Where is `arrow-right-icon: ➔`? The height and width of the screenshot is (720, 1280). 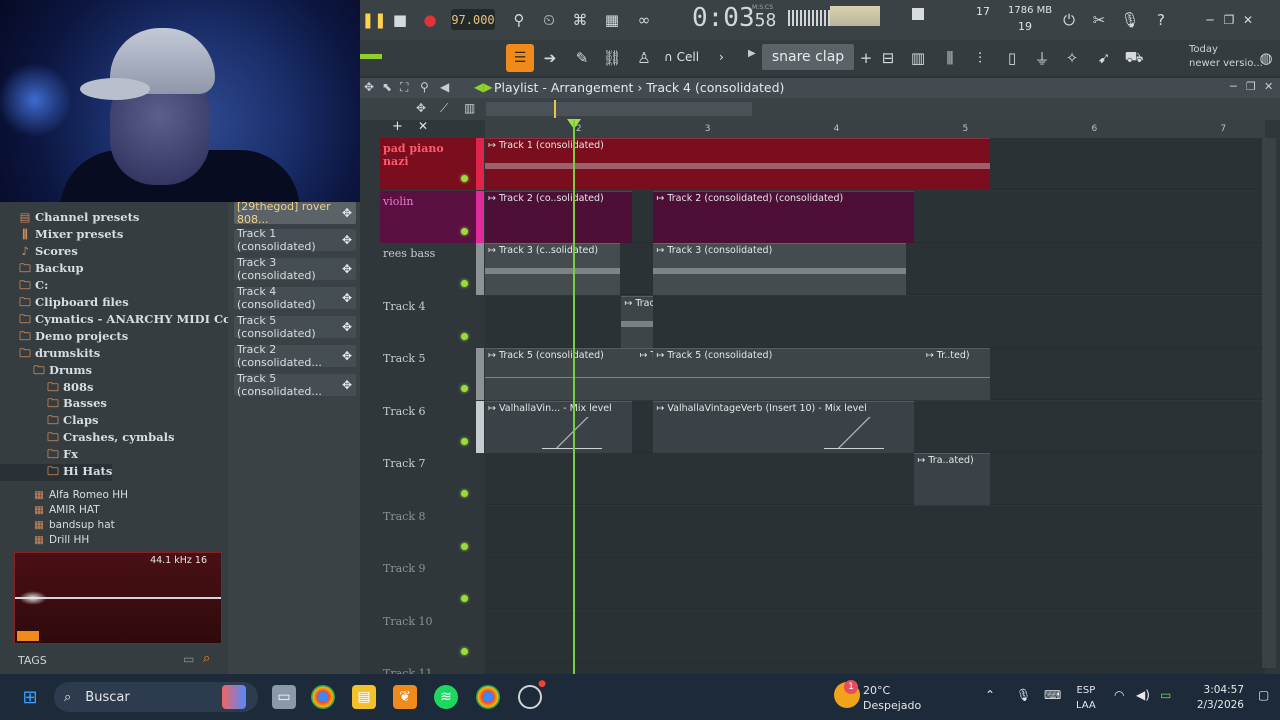 arrow-right-icon: ➔ is located at coordinates (550, 58).